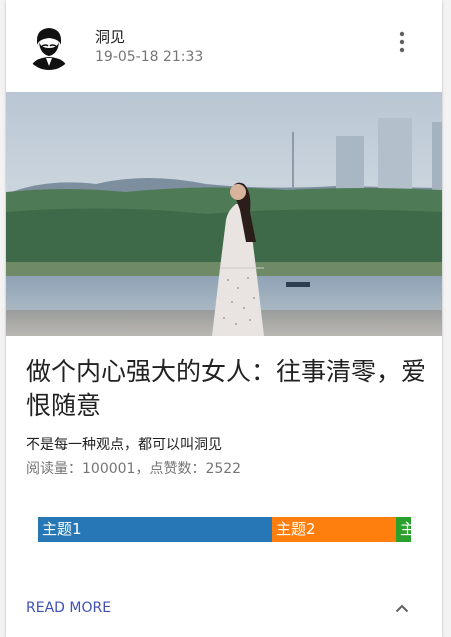  I want to click on card-header: 洞见 19-05-18 21:33, so click(224, 46).